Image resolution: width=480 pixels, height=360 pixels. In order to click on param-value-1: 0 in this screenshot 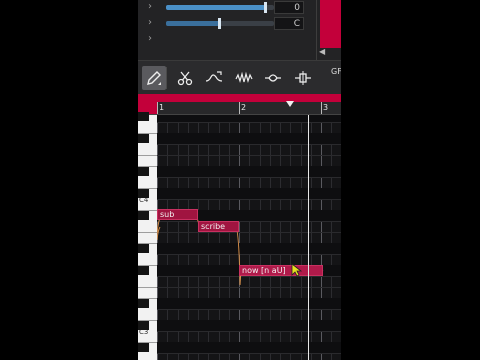, I will do `click(289, 7)`.